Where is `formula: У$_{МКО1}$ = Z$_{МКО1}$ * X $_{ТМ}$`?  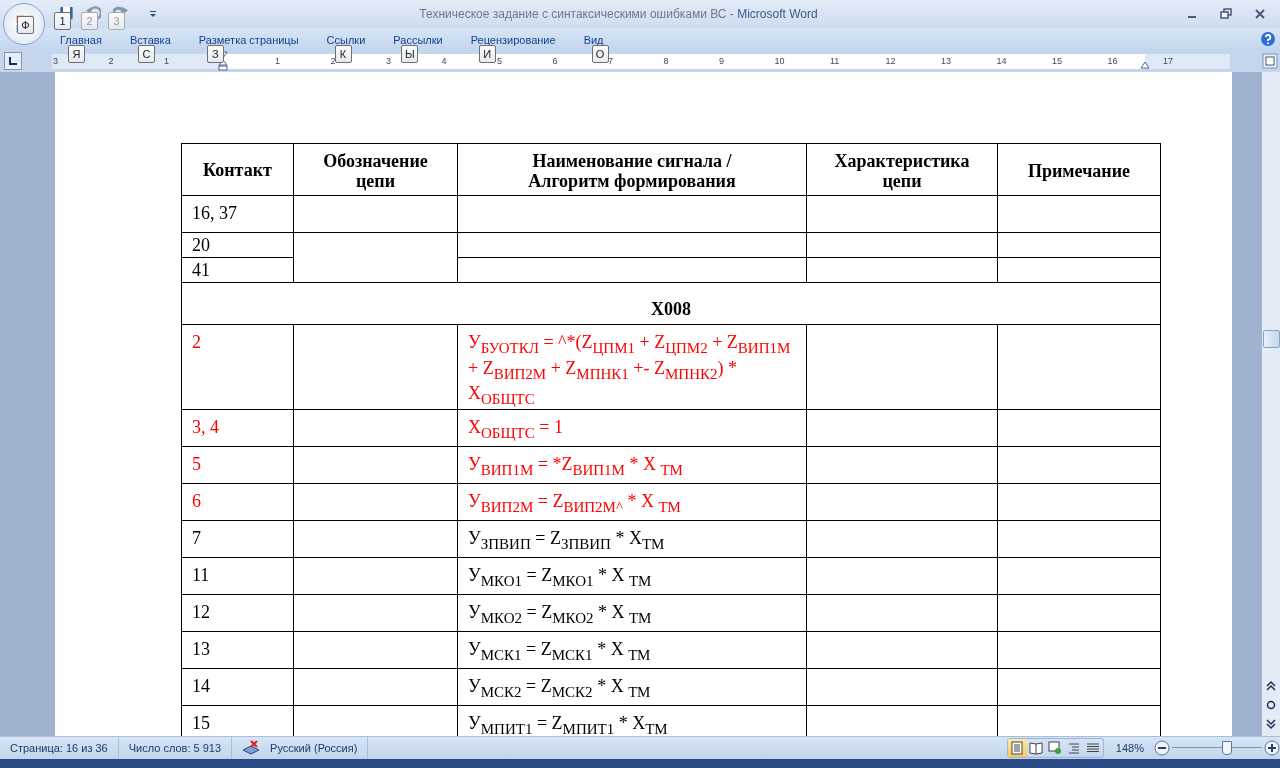
formula: У$_{МКО1}$ = Z$_{МКО1}$ * X $_{ТМ}$ is located at coordinates (560, 574).